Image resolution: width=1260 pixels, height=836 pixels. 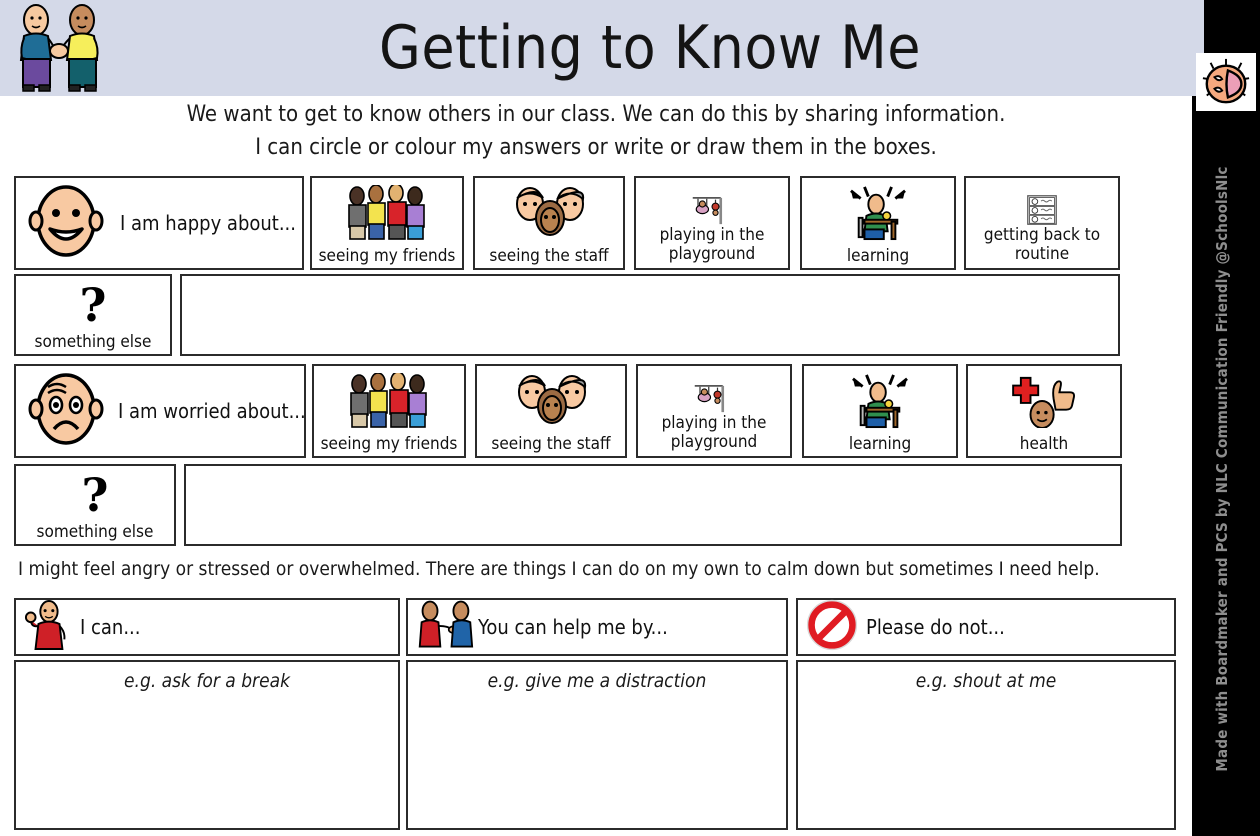 I want to click on strategy-example-text: e.g. ask for a break, so click(x=207, y=681).